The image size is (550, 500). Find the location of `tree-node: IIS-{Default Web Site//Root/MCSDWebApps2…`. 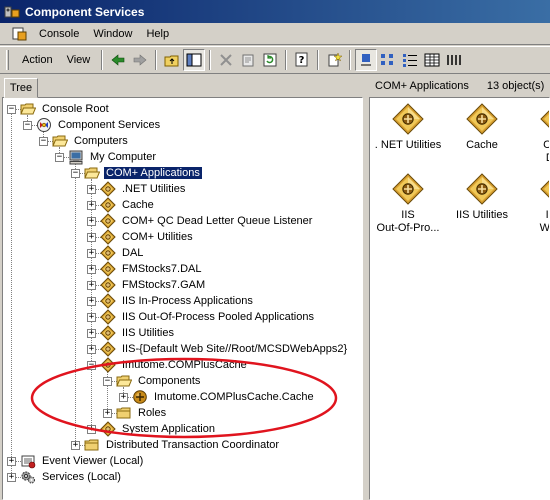

tree-node: IIS-{Default Web Site//Root/MCSDWebApps2… is located at coordinates (224, 349).